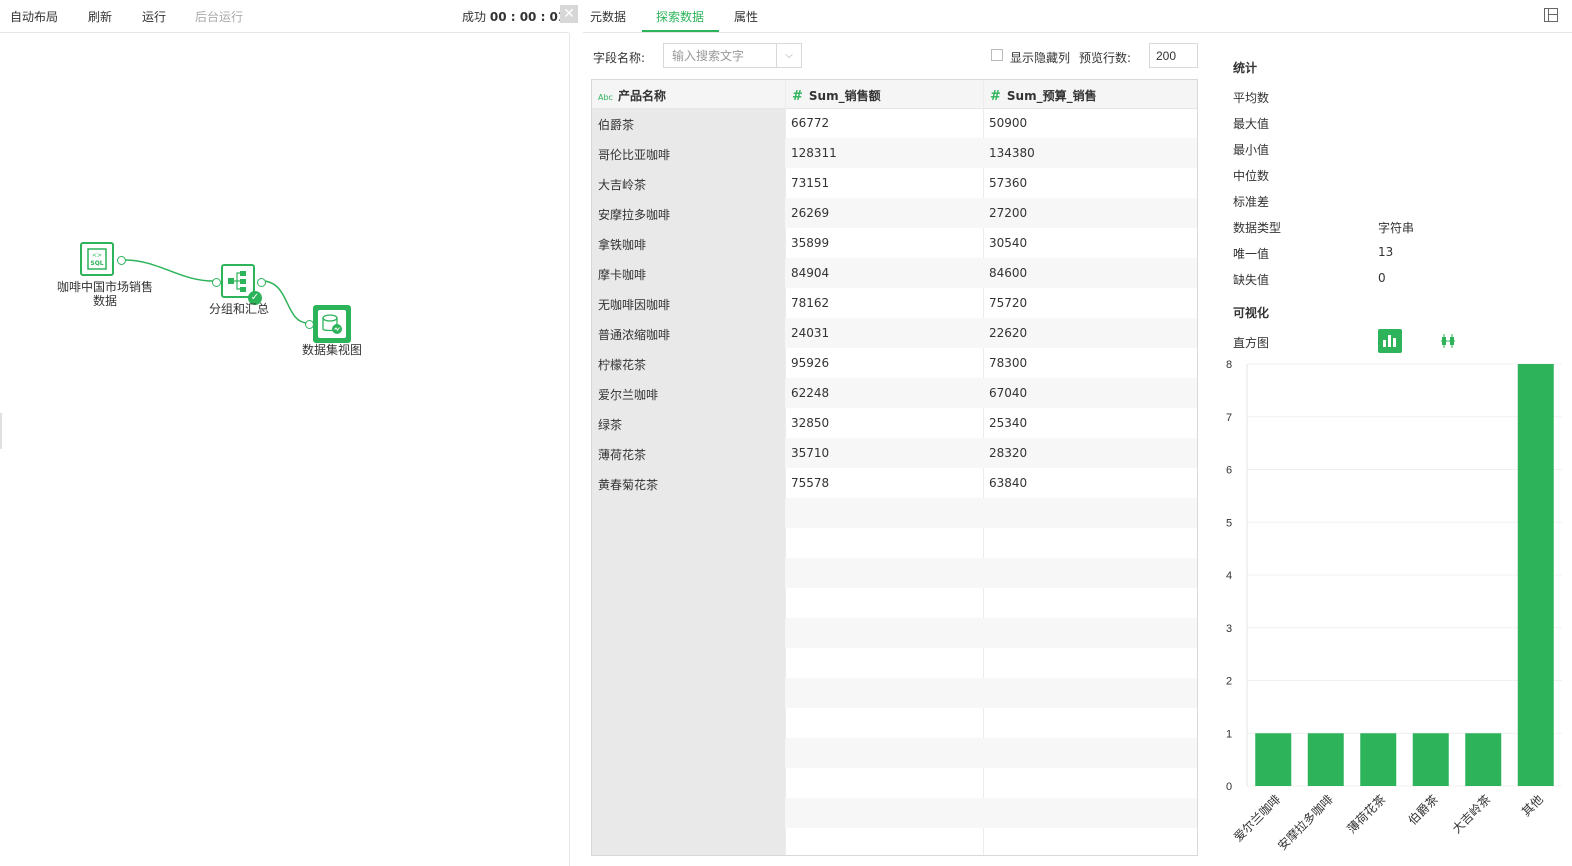 The height and width of the screenshot is (866, 1572). What do you see at coordinates (1396, 228) in the screenshot?
I see `stat-value: 字符串` at bounding box center [1396, 228].